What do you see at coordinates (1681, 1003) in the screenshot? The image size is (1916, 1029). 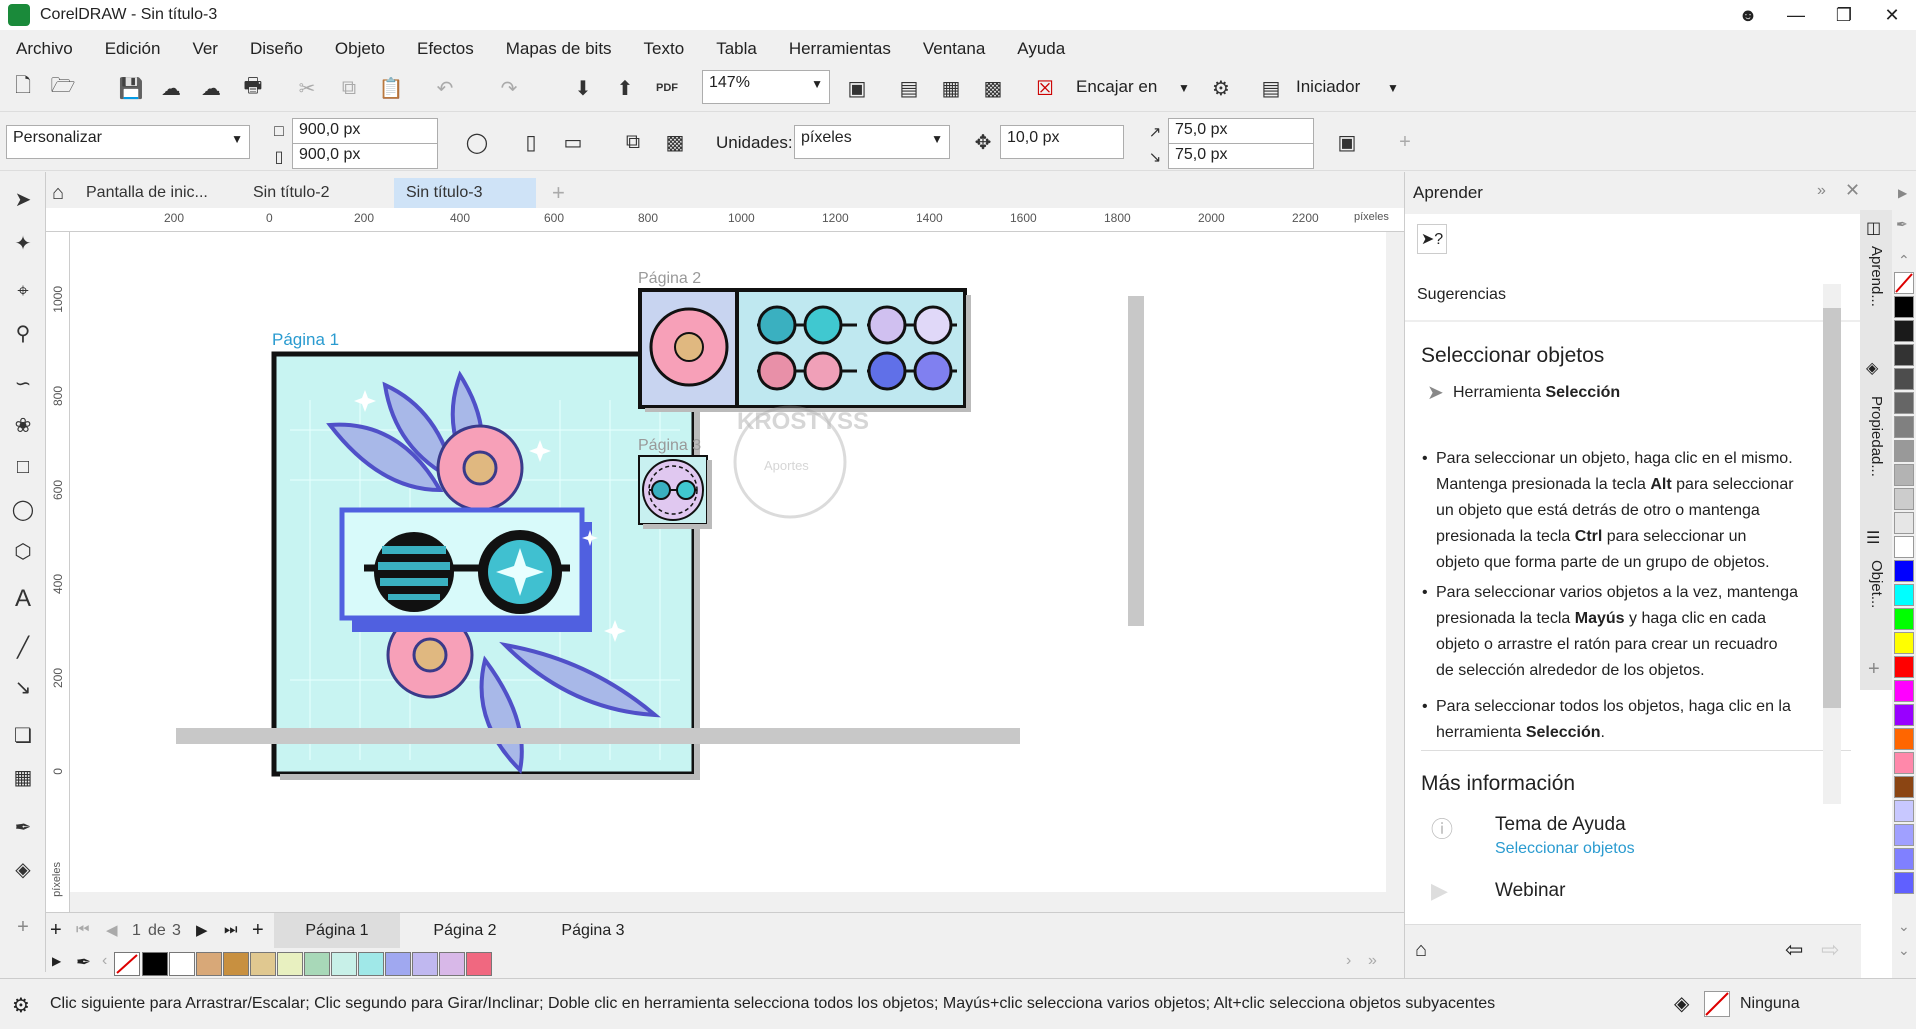 I see `fill-indicator-icon: ◈` at bounding box center [1681, 1003].